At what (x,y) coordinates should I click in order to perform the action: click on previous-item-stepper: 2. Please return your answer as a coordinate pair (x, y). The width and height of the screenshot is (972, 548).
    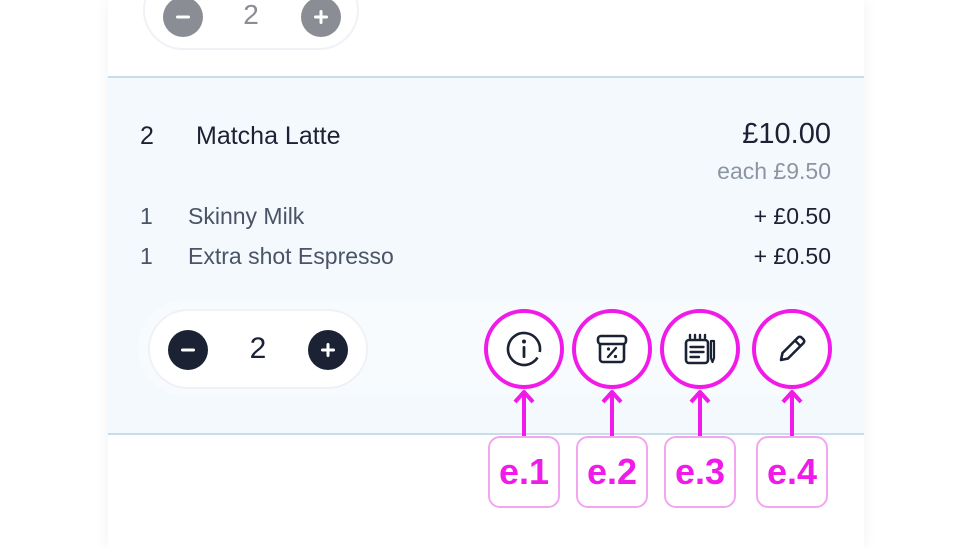
    Looking at the image, I should click on (251, 25).